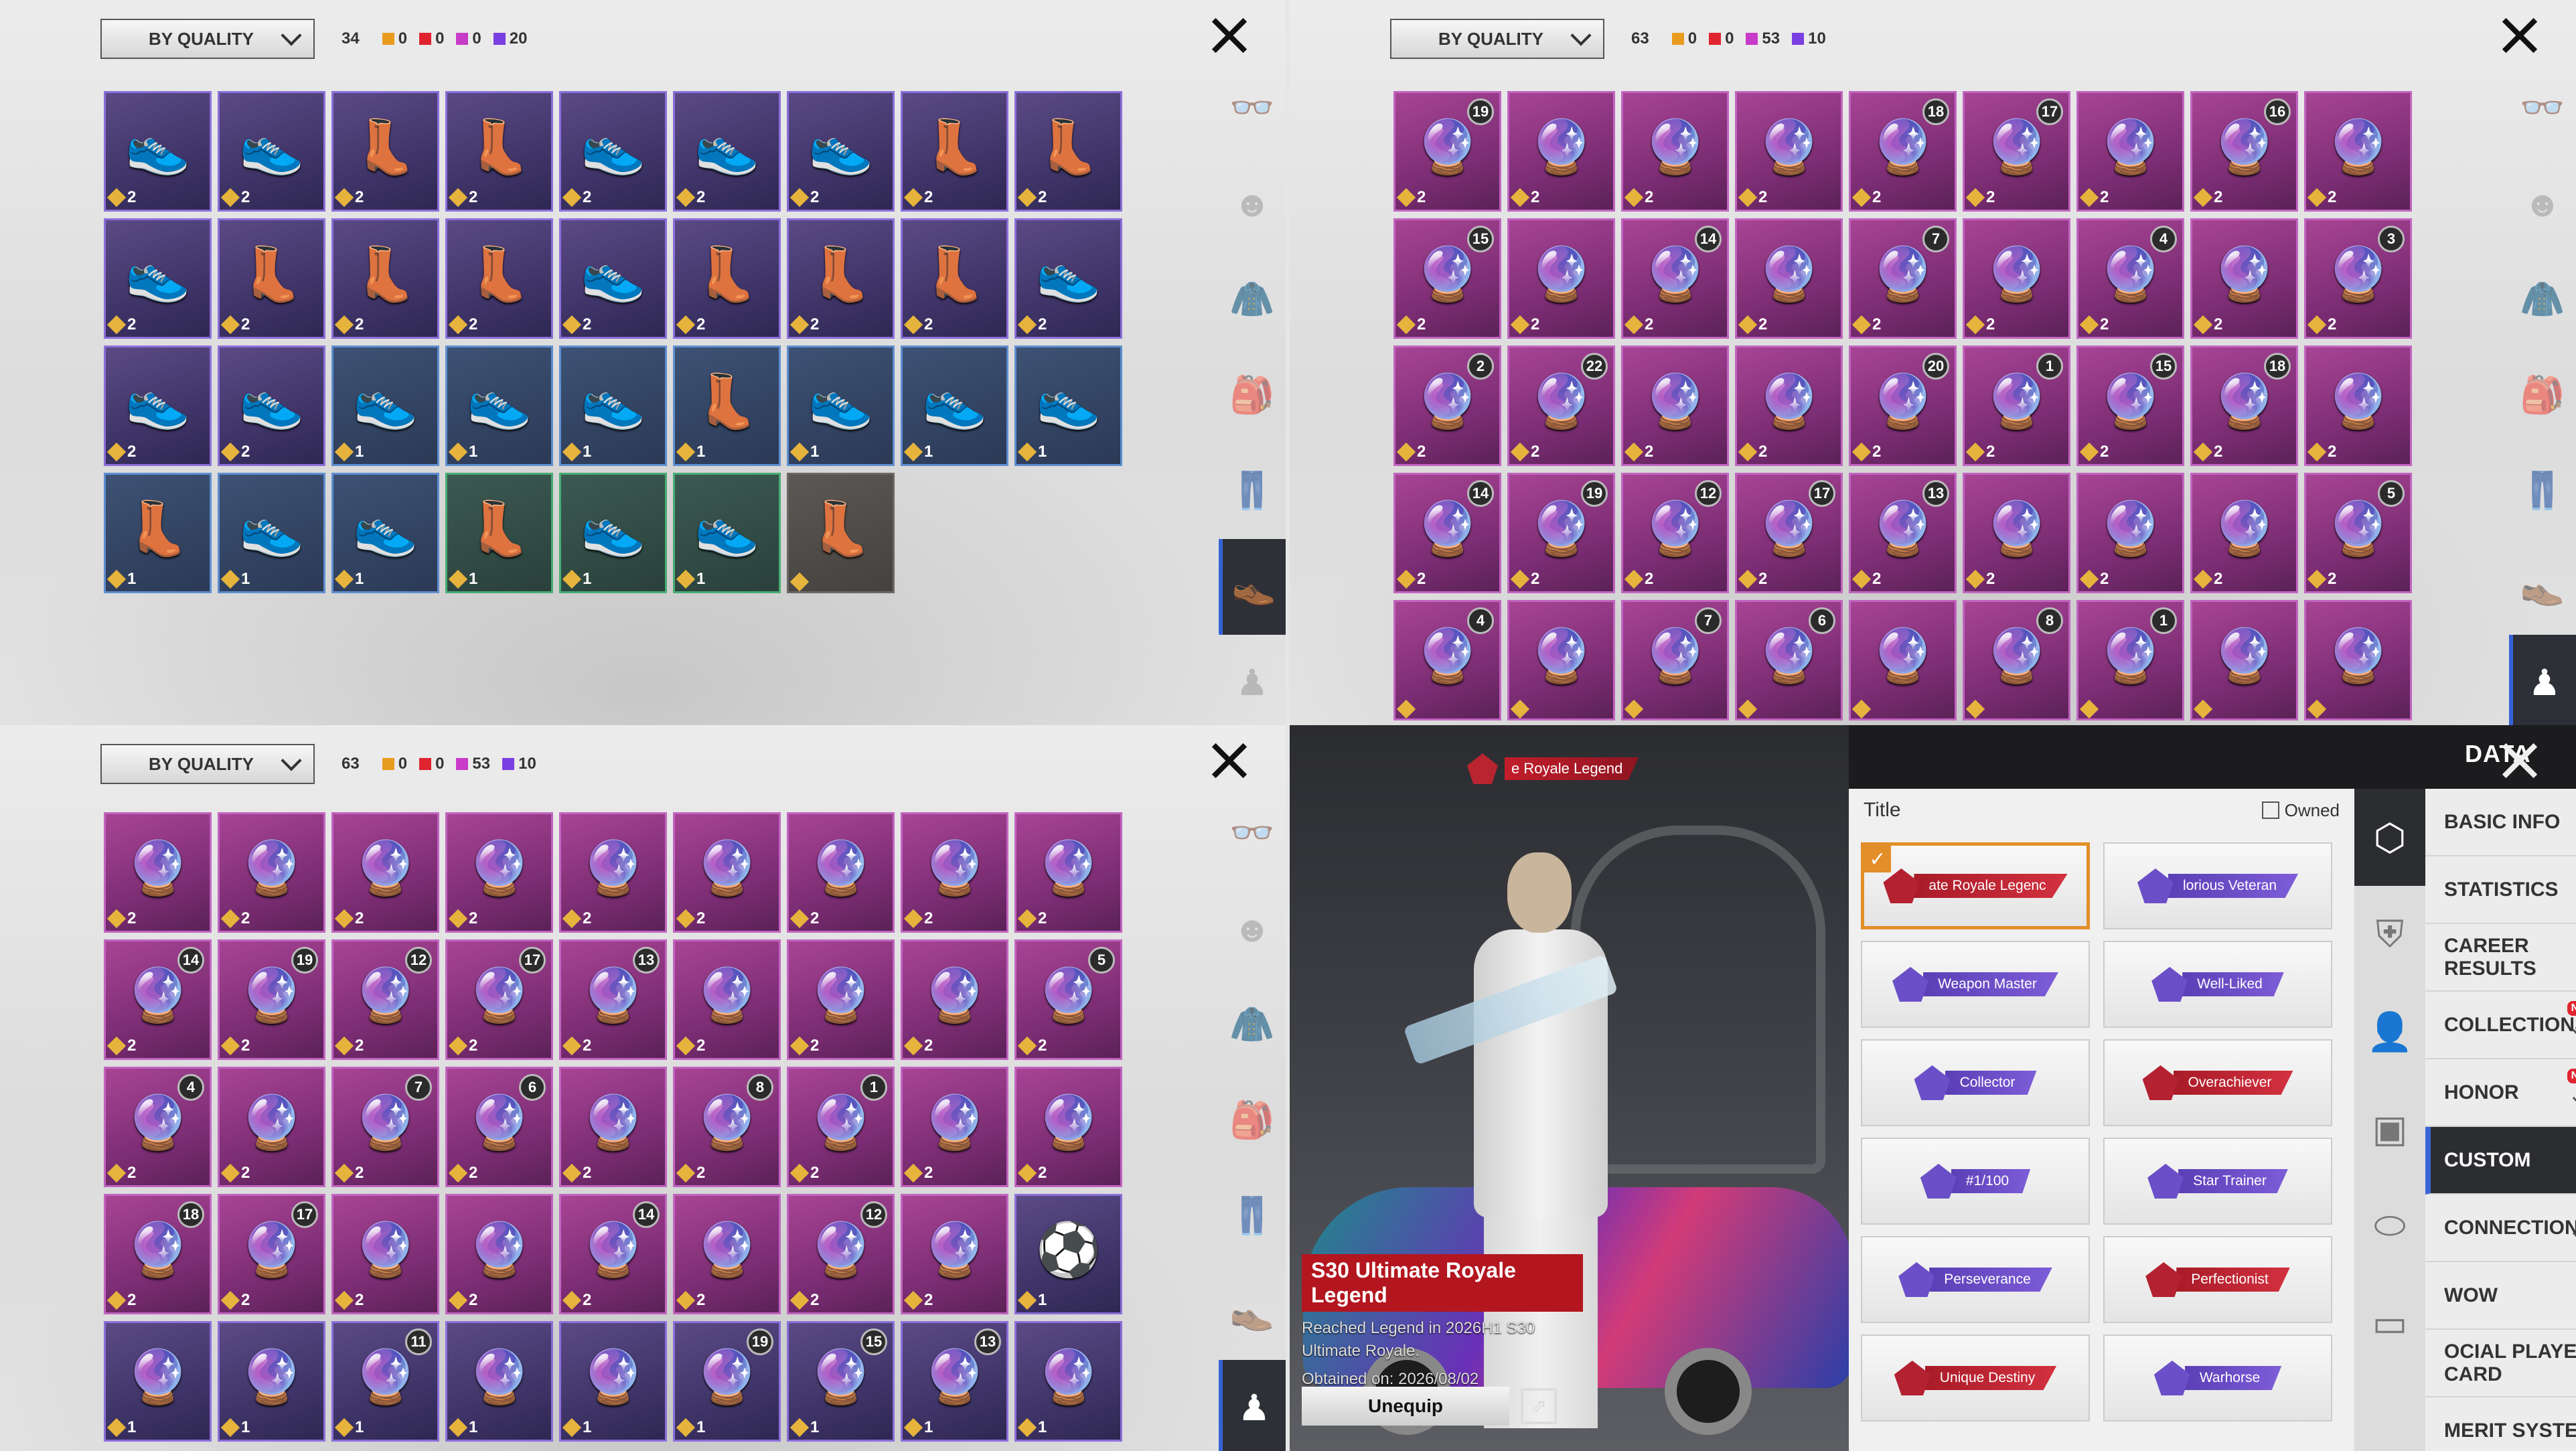 The width and height of the screenshot is (2576, 1451). What do you see at coordinates (1903, 406) in the screenshot?
I see `item-tile: 🔮 20 2` at bounding box center [1903, 406].